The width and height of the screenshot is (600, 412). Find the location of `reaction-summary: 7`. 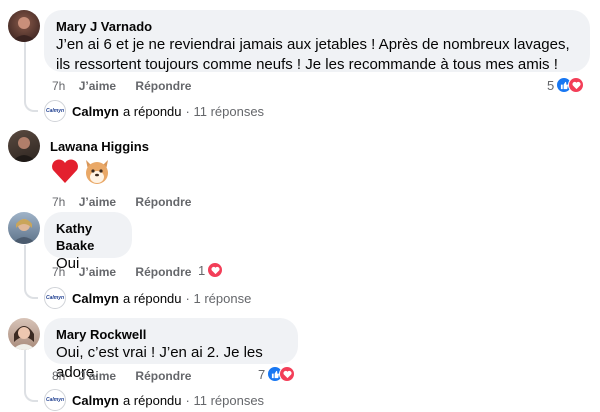

reaction-summary: 7 is located at coordinates (277, 374).